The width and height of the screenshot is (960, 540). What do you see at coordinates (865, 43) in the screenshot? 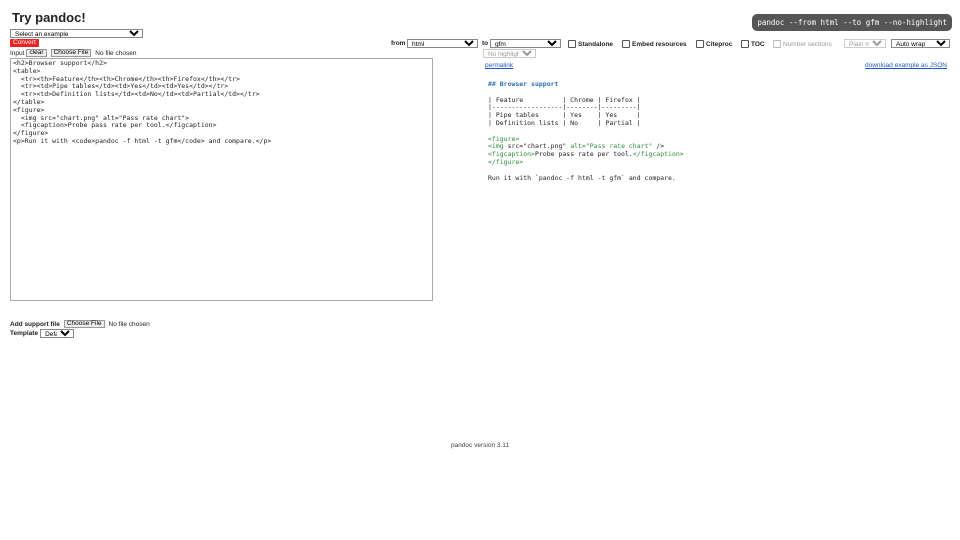
I see `math-select: Plain math` at bounding box center [865, 43].